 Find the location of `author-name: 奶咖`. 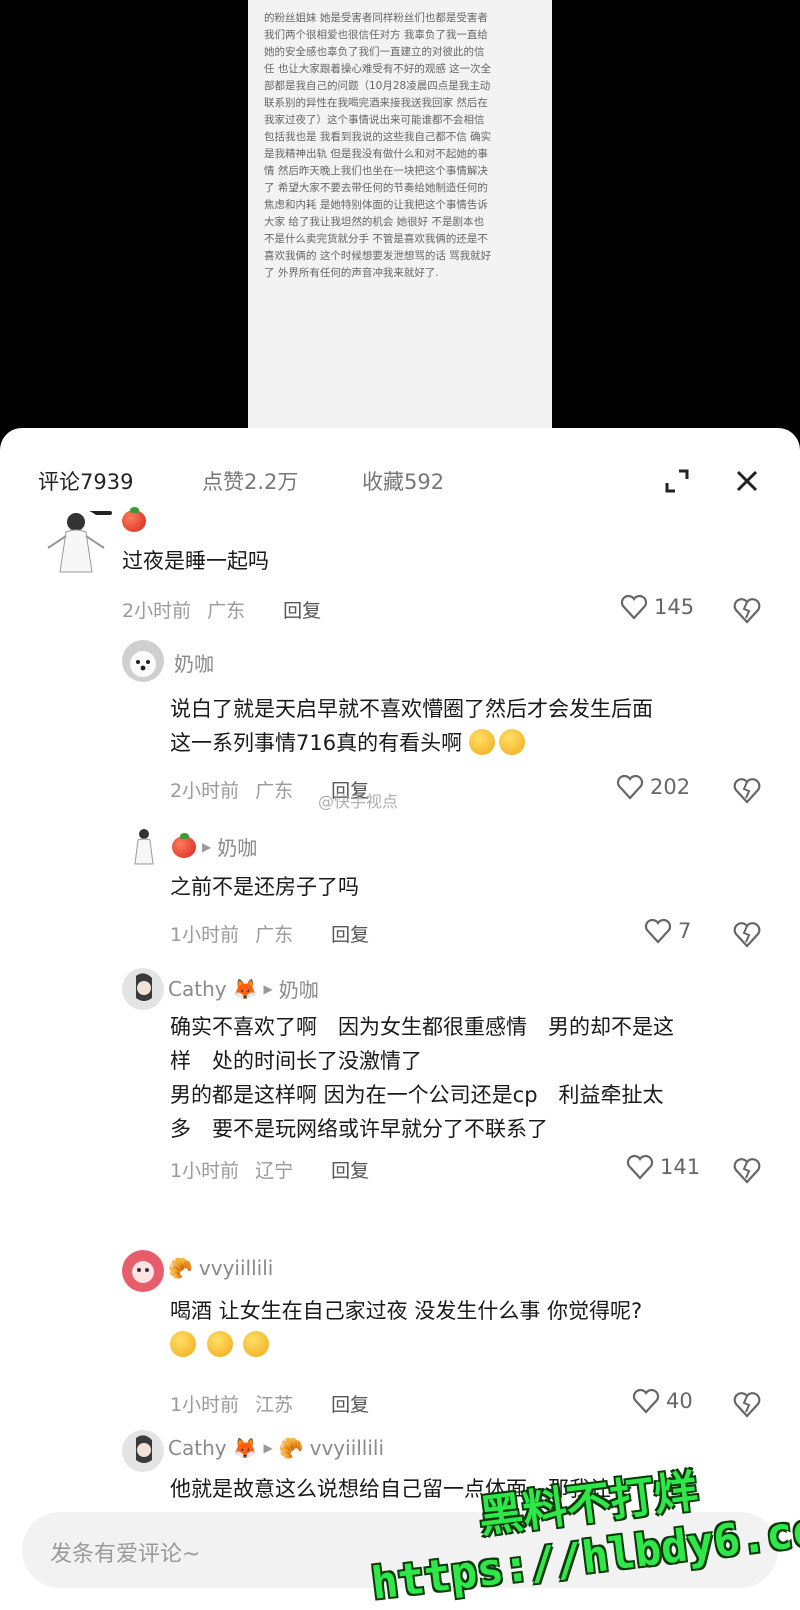

author-name: 奶咖 is located at coordinates (194, 664).